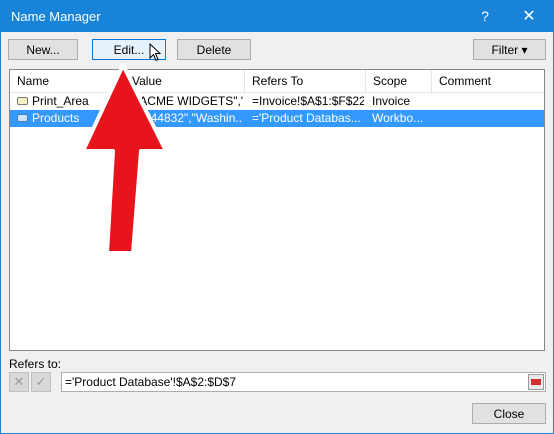 Image resolution: width=554 pixels, height=434 pixels. What do you see at coordinates (35, 364) in the screenshot?
I see `refers-to-label: Refers to:` at bounding box center [35, 364].